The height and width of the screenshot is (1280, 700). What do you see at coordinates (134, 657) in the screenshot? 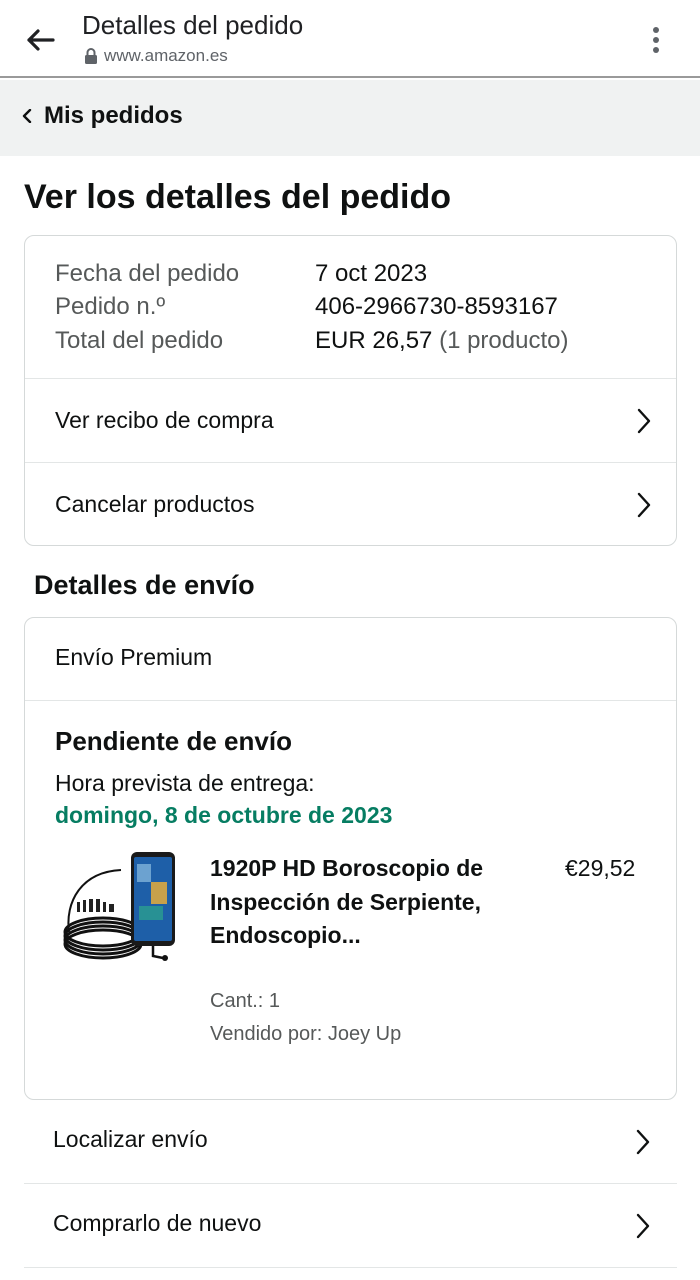
I see `shipping-type: Envío Premium` at bounding box center [134, 657].